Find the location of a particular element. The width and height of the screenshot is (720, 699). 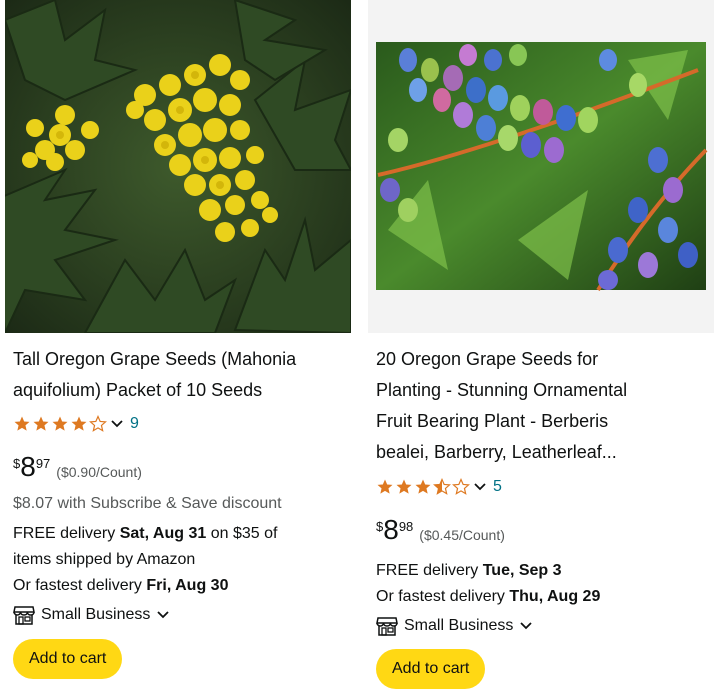

rating-row: 5 is located at coordinates (439, 487).